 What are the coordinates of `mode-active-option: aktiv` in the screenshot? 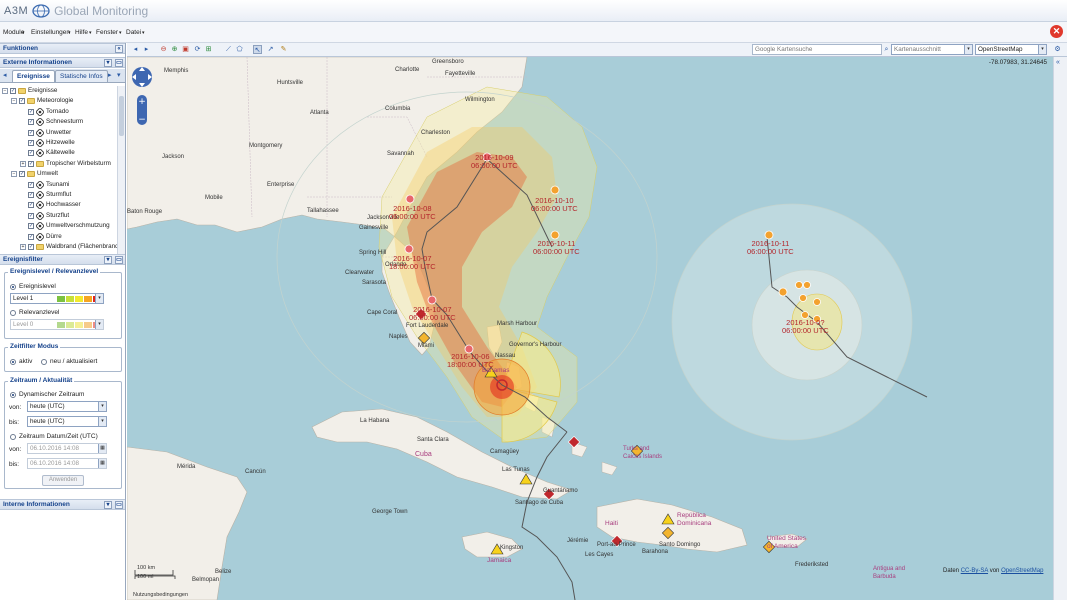 It's located at (21, 361).